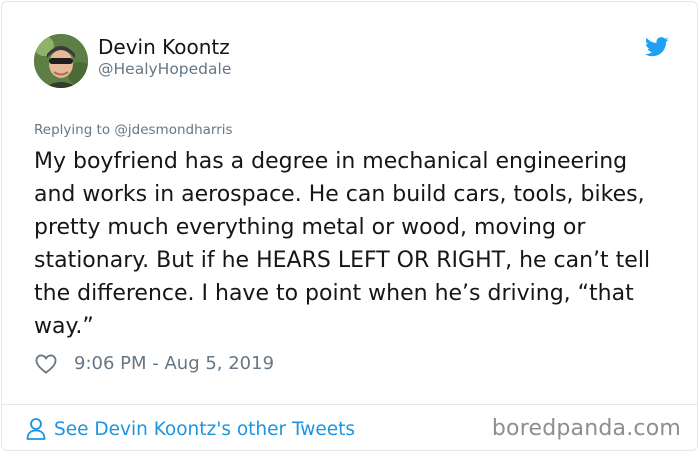  I want to click on heart-icon, so click(46, 364).